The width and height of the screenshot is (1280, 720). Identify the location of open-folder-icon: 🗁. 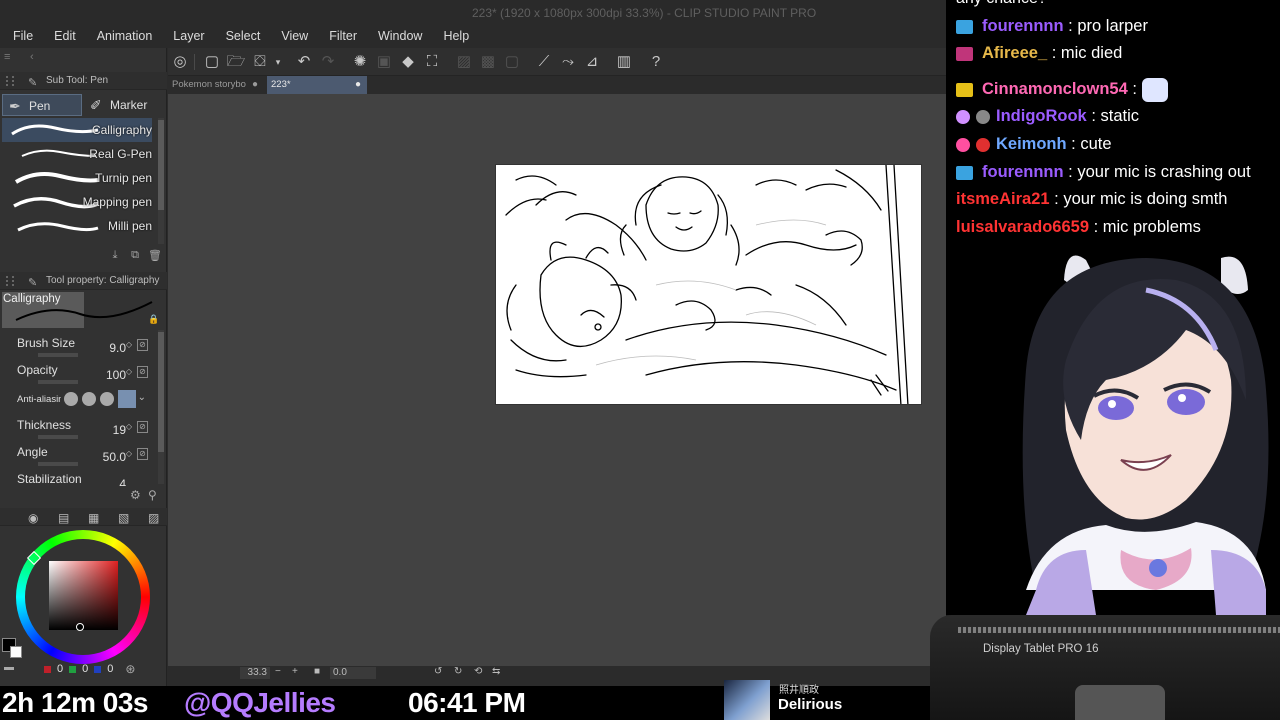
(236, 62).